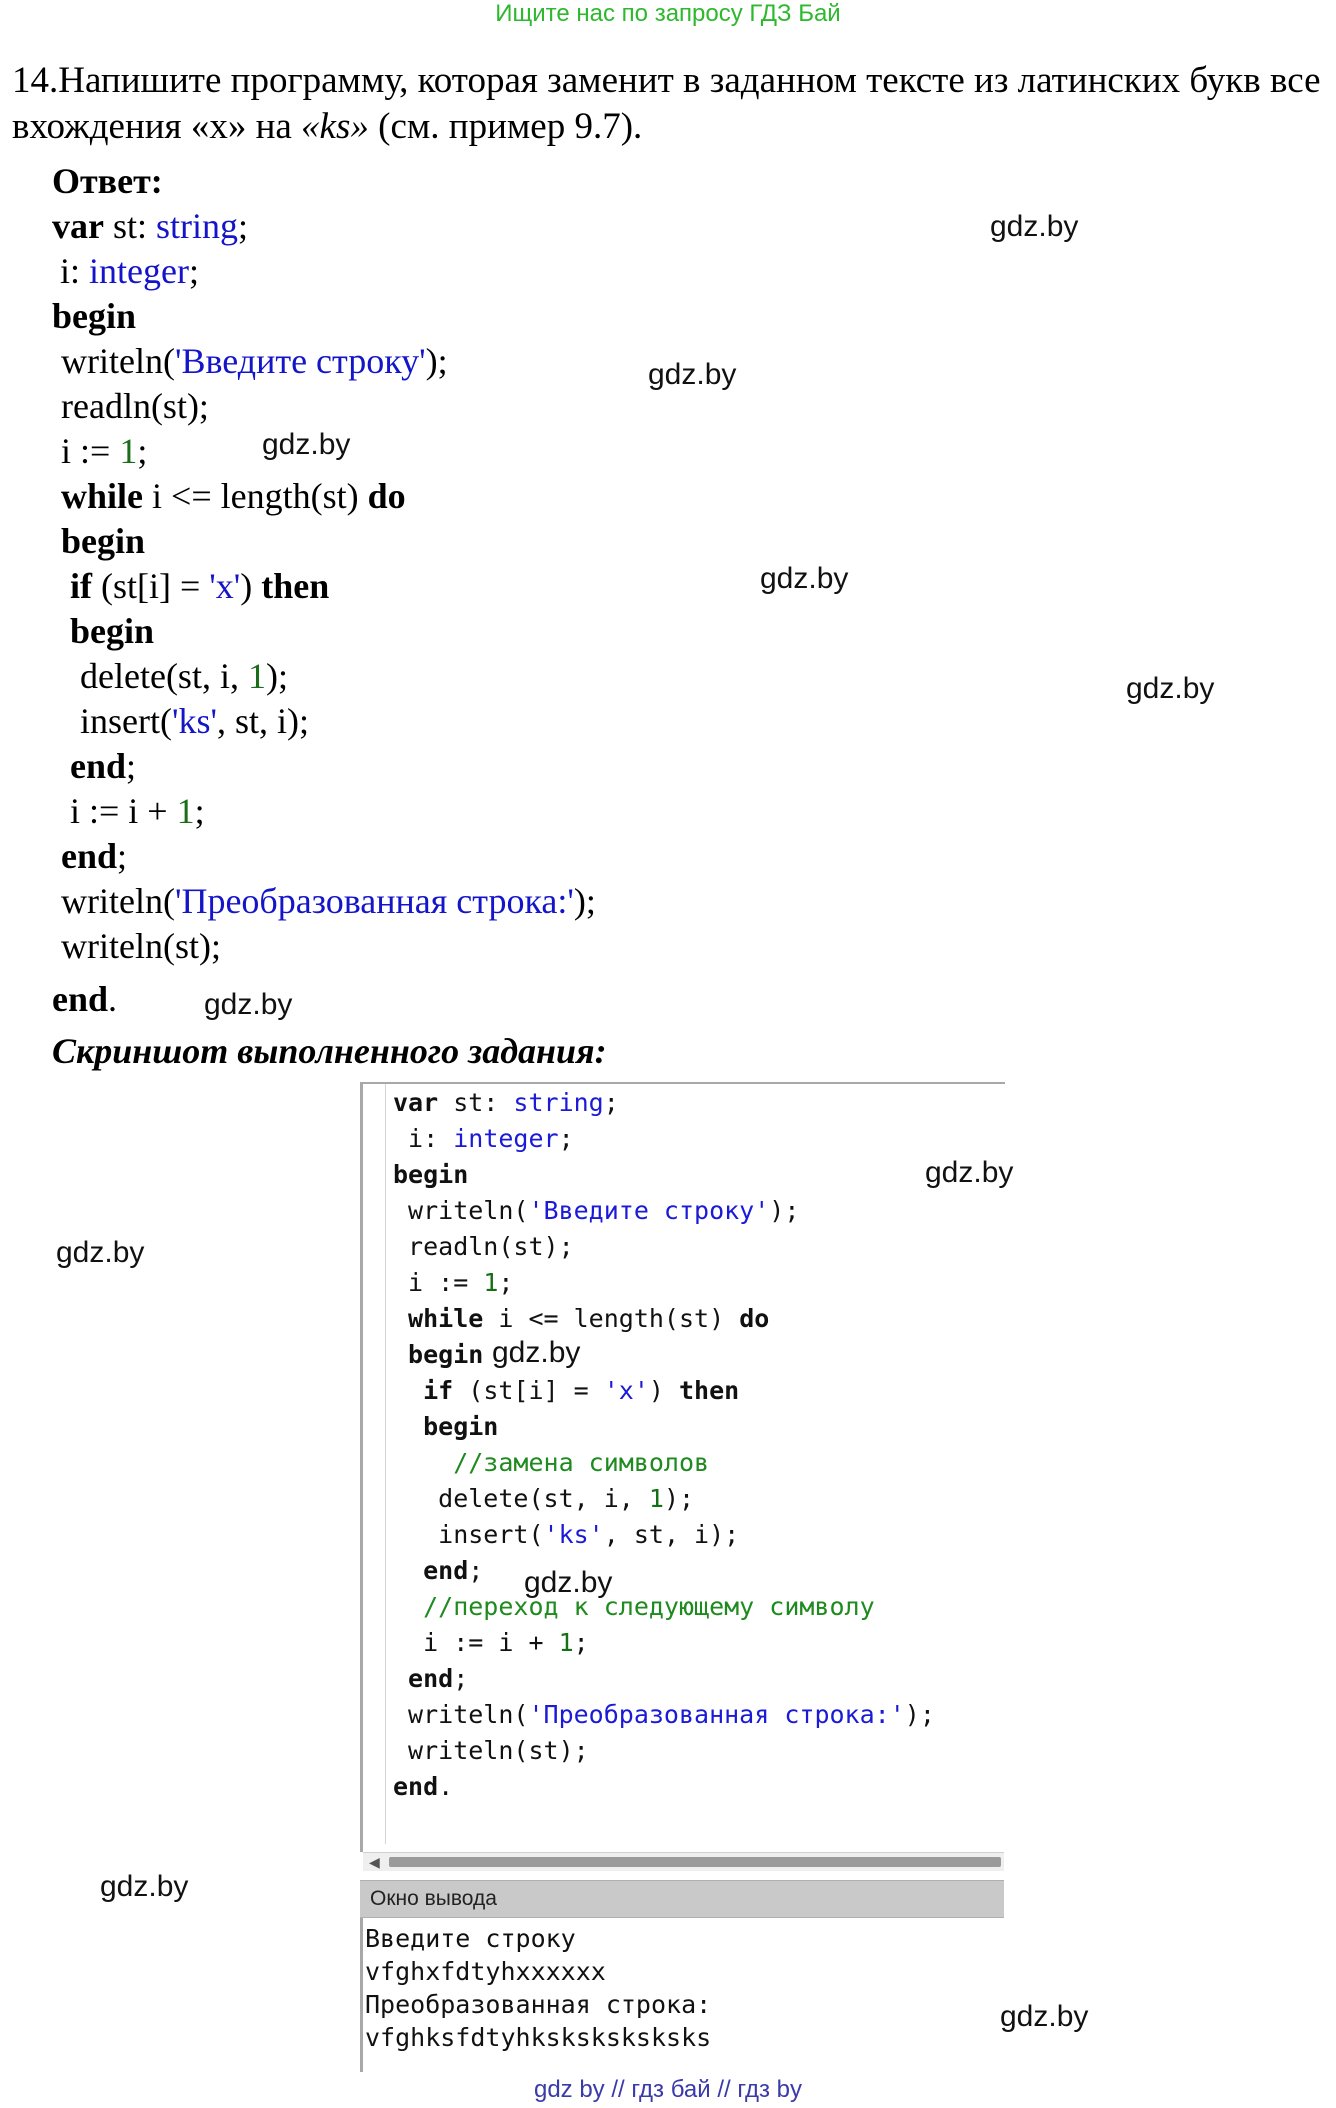 This screenshot has width=1336, height=2108. What do you see at coordinates (423, 1390) in the screenshot?
I see `editor-keyword: if` at bounding box center [423, 1390].